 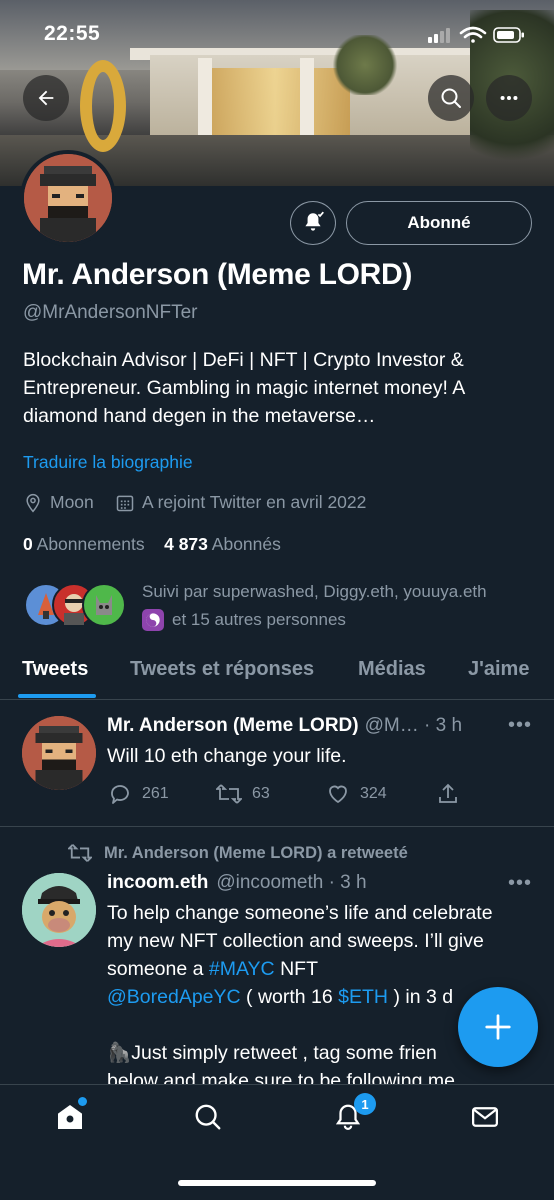 I want to click on notifications-toggle-button, so click(x=313, y=223).